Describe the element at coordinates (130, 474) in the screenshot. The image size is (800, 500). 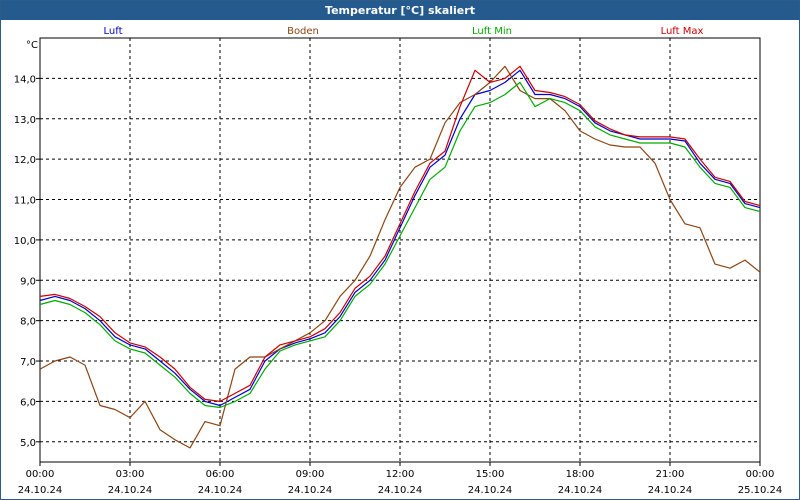
I see `x-tick-label-time: 03:00` at that location.